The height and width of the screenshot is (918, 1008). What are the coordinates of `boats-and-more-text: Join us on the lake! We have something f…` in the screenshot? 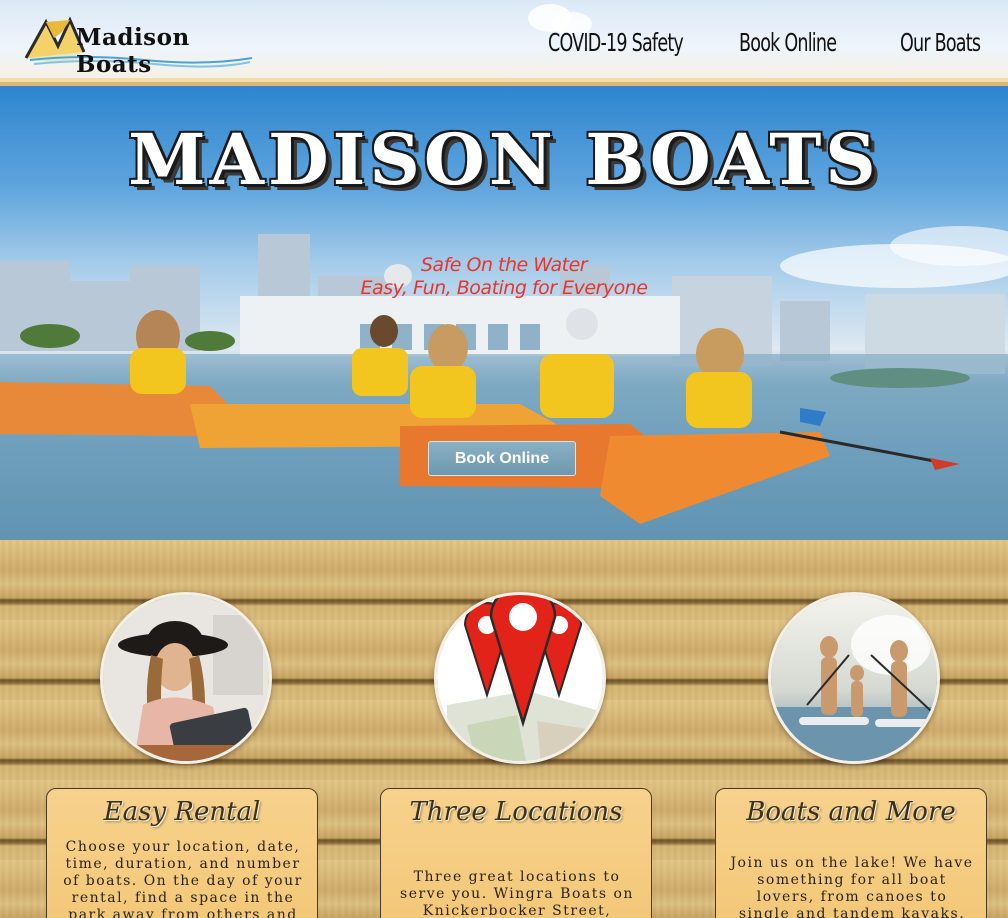 It's located at (852, 886).